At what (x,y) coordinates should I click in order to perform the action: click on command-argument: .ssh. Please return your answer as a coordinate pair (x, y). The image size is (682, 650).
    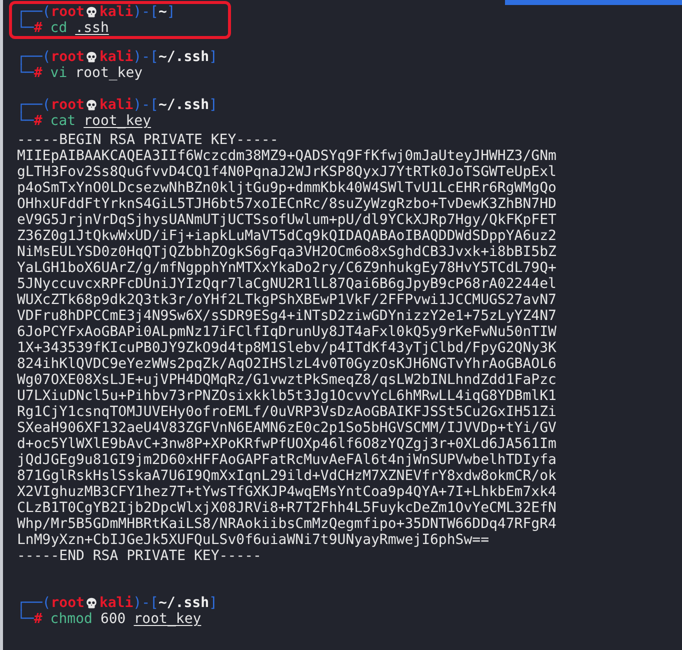
    Looking at the image, I should click on (92, 28).